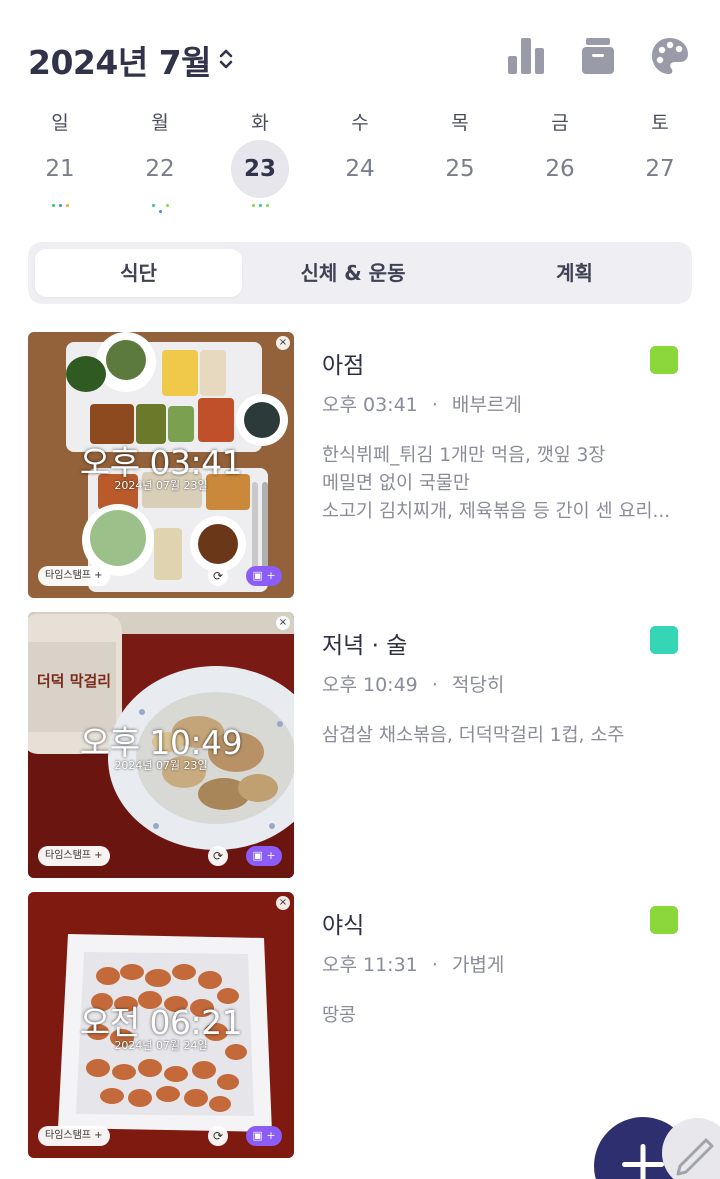 Image resolution: width=720 pixels, height=1179 pixels. Describe the element at coordinates (161, 1045) in the screenshot. I see `photo-date: 2024년 07월 24일` at that location.